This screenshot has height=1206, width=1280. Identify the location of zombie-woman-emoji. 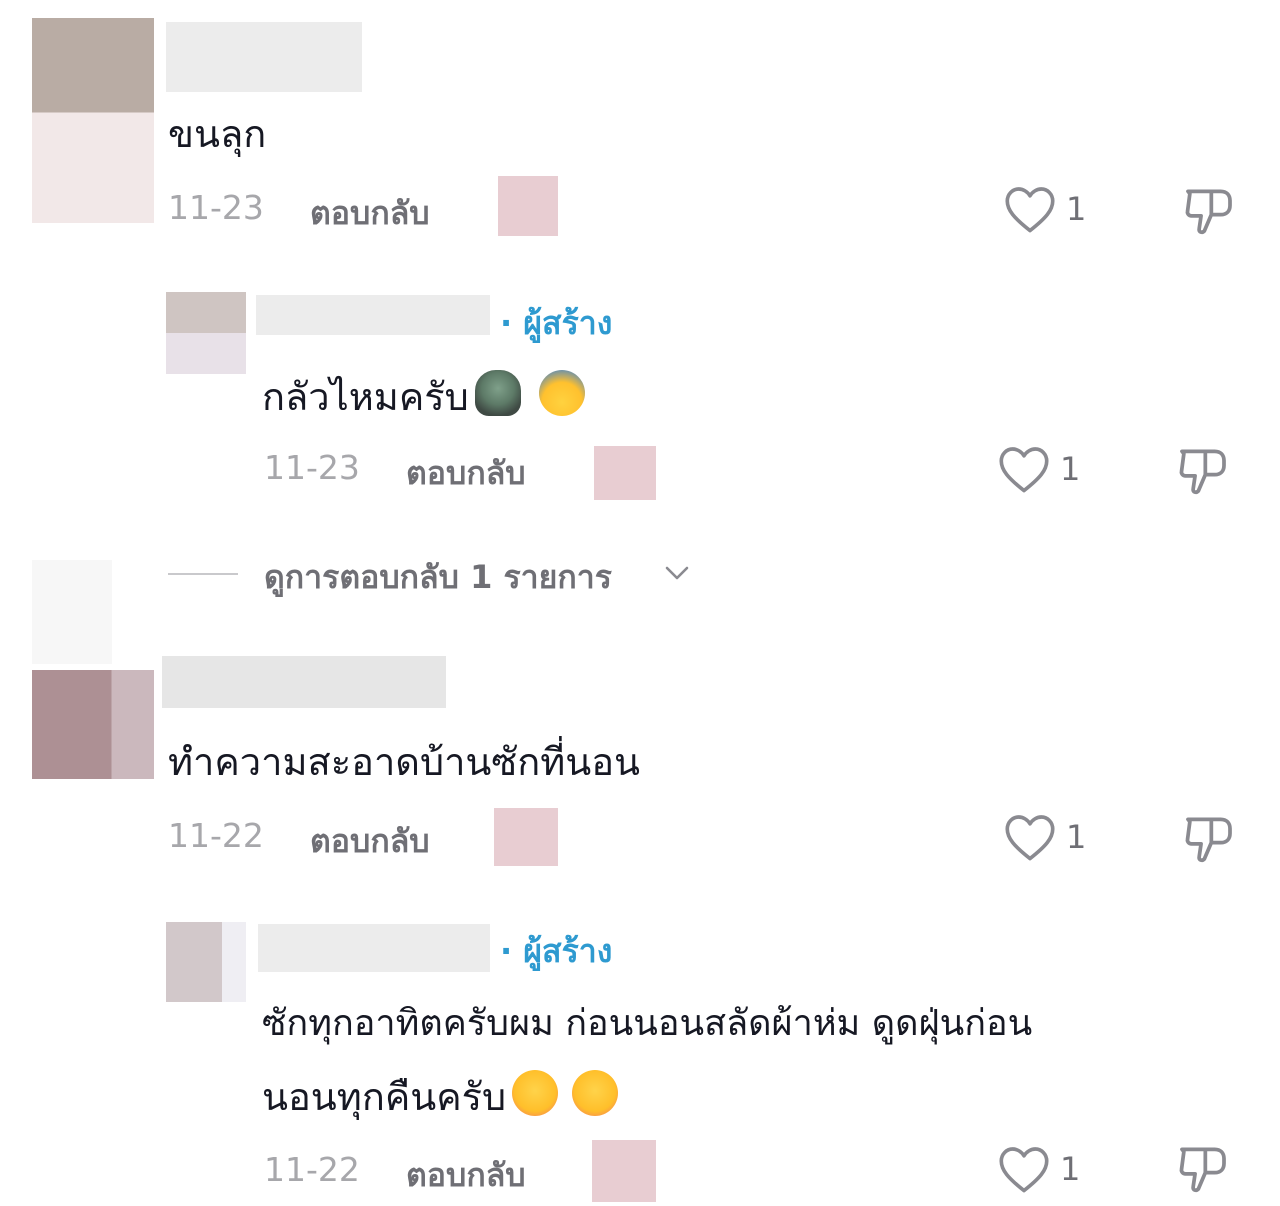
(497, 393).